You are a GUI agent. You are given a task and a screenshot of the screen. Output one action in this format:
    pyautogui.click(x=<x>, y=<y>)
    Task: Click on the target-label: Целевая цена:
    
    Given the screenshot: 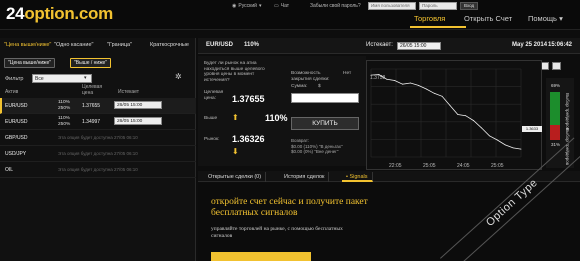 What is the action you would take?
    pyautogui.click(x=214, y=95)
    